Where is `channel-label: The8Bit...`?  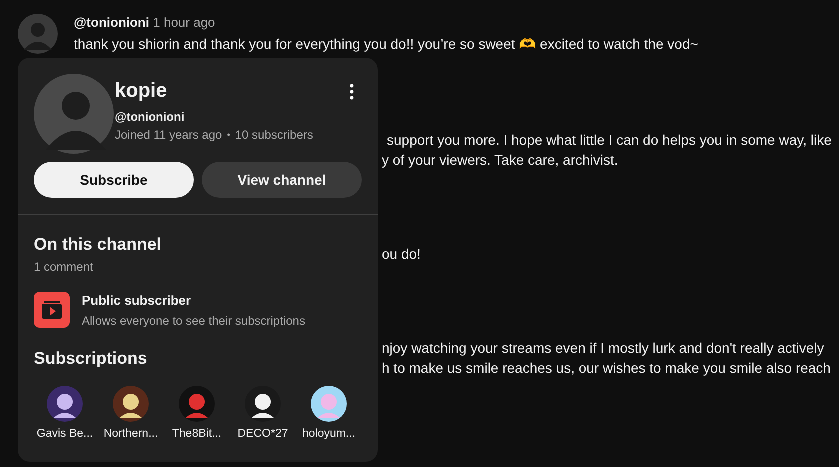 channel-label: The8Bit... is located at coordinates (197, 434).